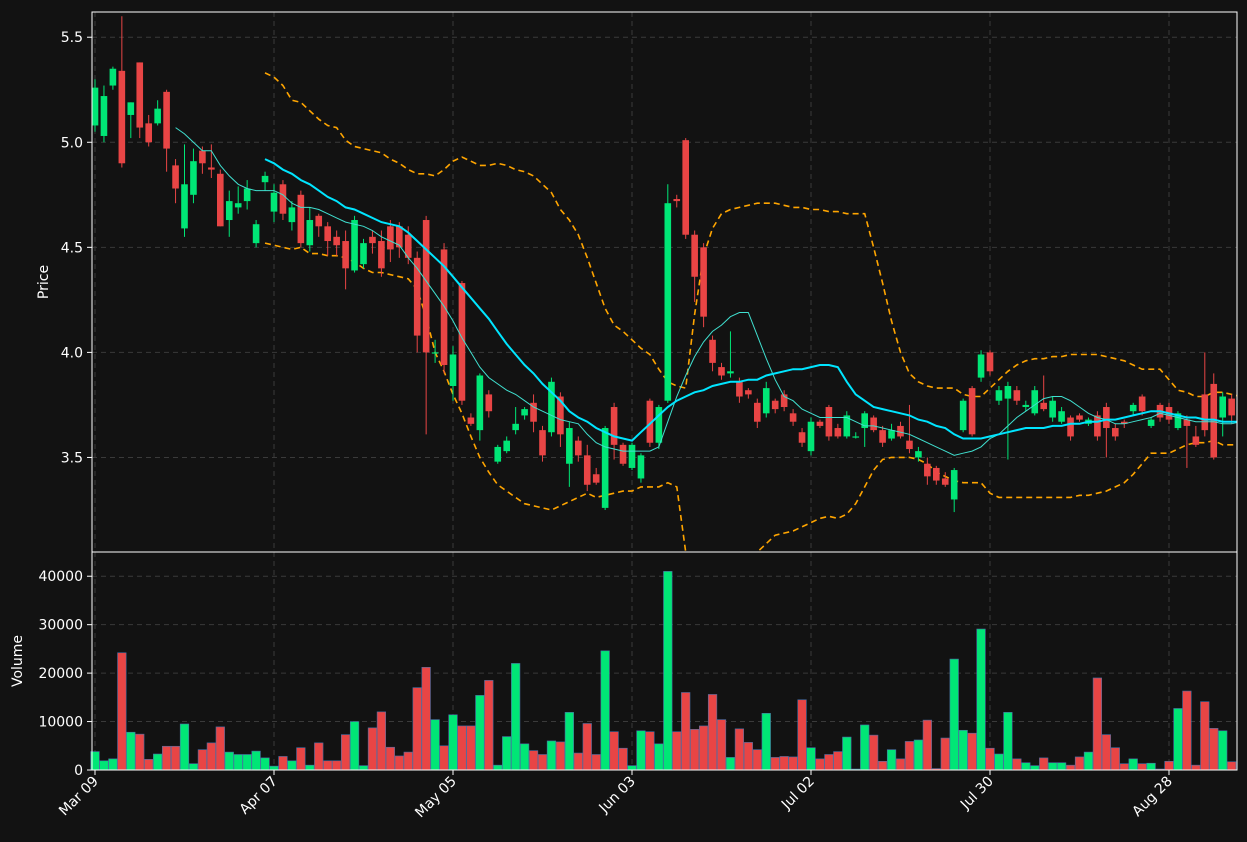 This screenshot has width=1247, height=842. Describe the element at coordinates (72, 248) in the screenshot. I see `price-tick-label: 4.5` at that location.